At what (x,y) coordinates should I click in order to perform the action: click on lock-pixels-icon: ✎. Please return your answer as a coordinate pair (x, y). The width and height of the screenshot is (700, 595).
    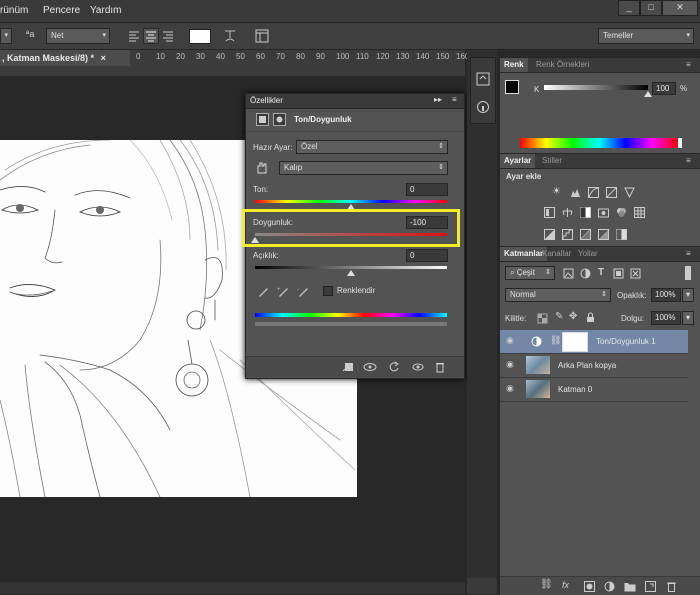
    Looking at the image, I should click on (560, 316).